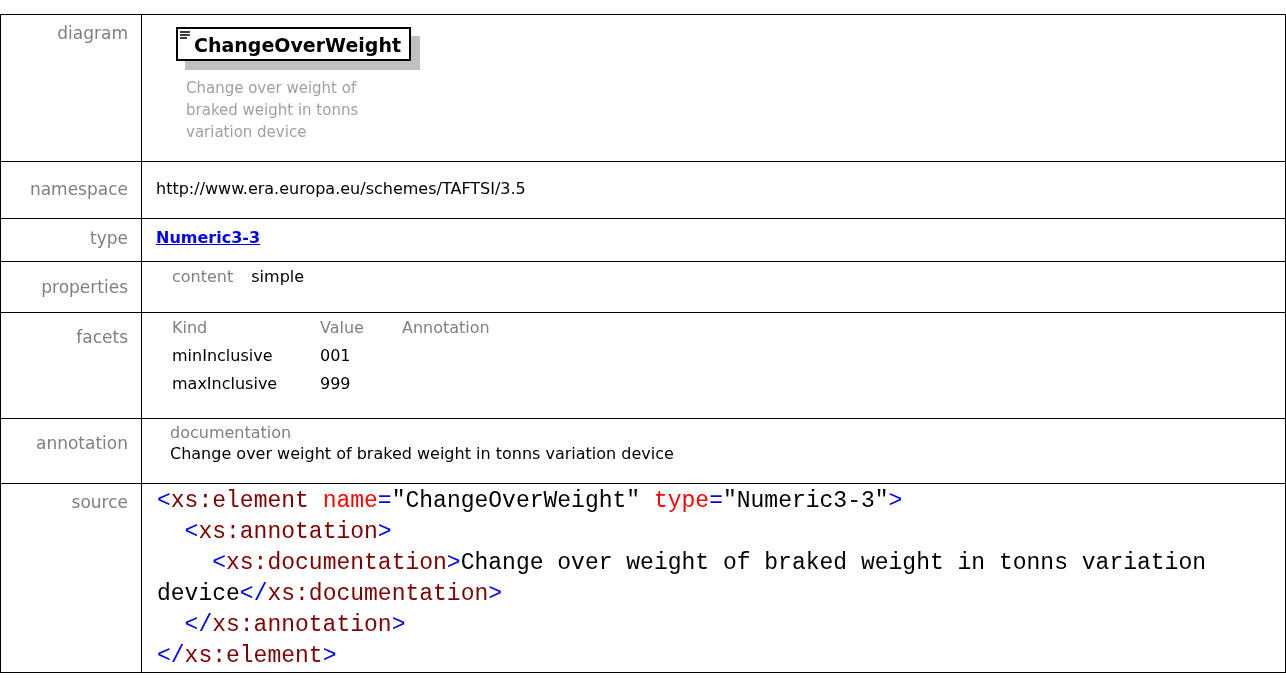 This screenshot has width=1286, height=687. I want to click on column-header: Kind, so click(190, 327).